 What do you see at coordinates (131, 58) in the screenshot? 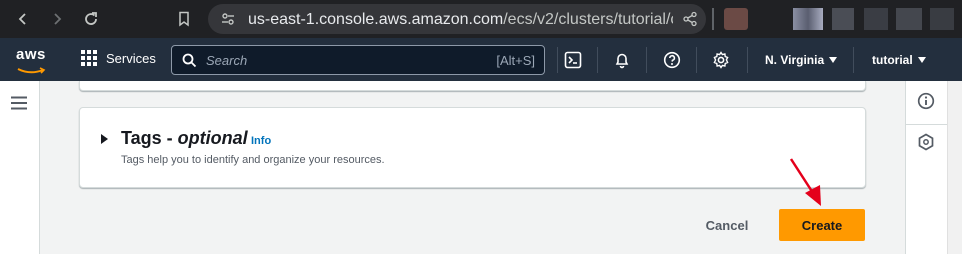
I see `services-label: Services` at bounding box center [131, 58].